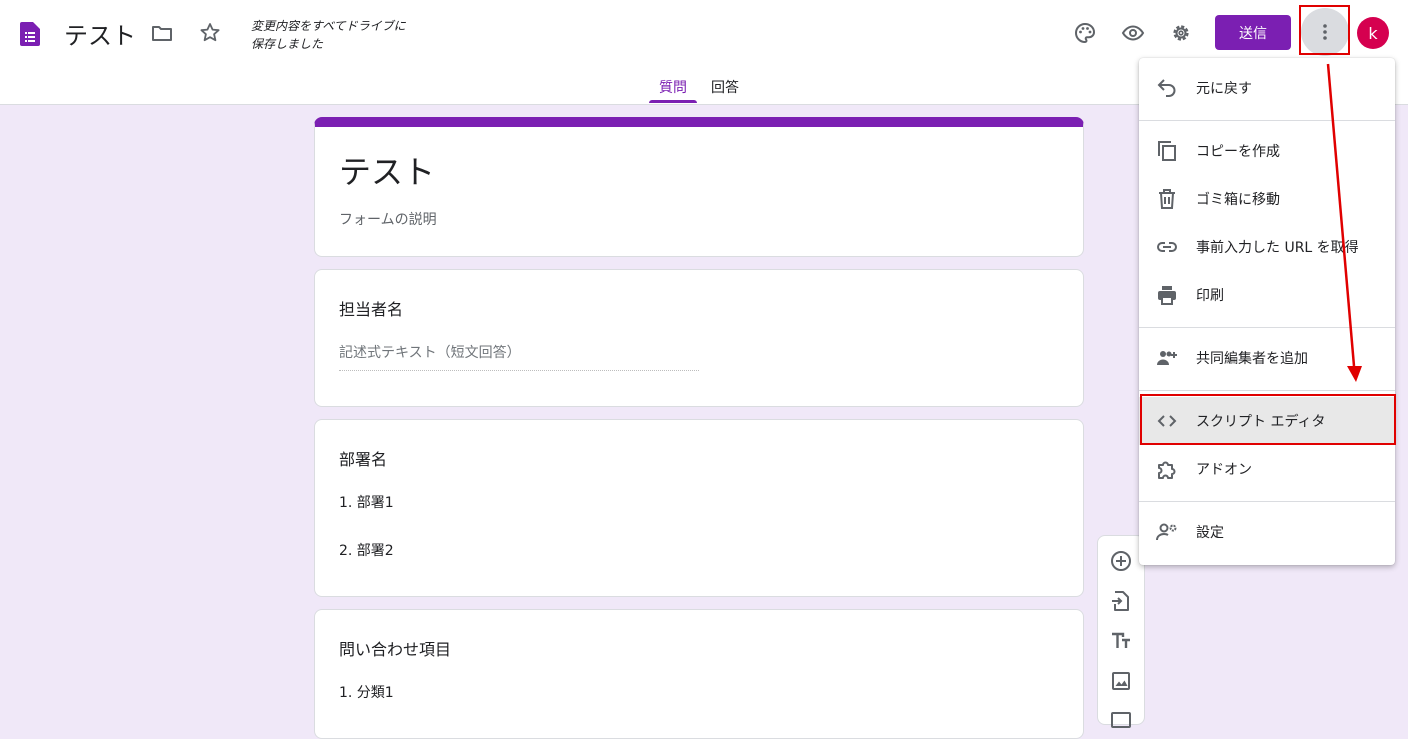  Describe the element at coordinates (1121, 681) in the screenshot. I see `add-image-icon` at that location.